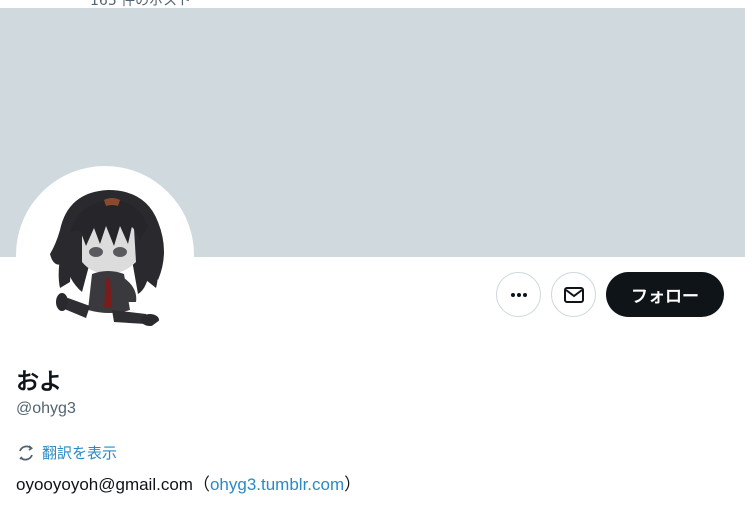 This screenshot has height=510, width=756. I want to click on display-name: およ, so click(39, 382).